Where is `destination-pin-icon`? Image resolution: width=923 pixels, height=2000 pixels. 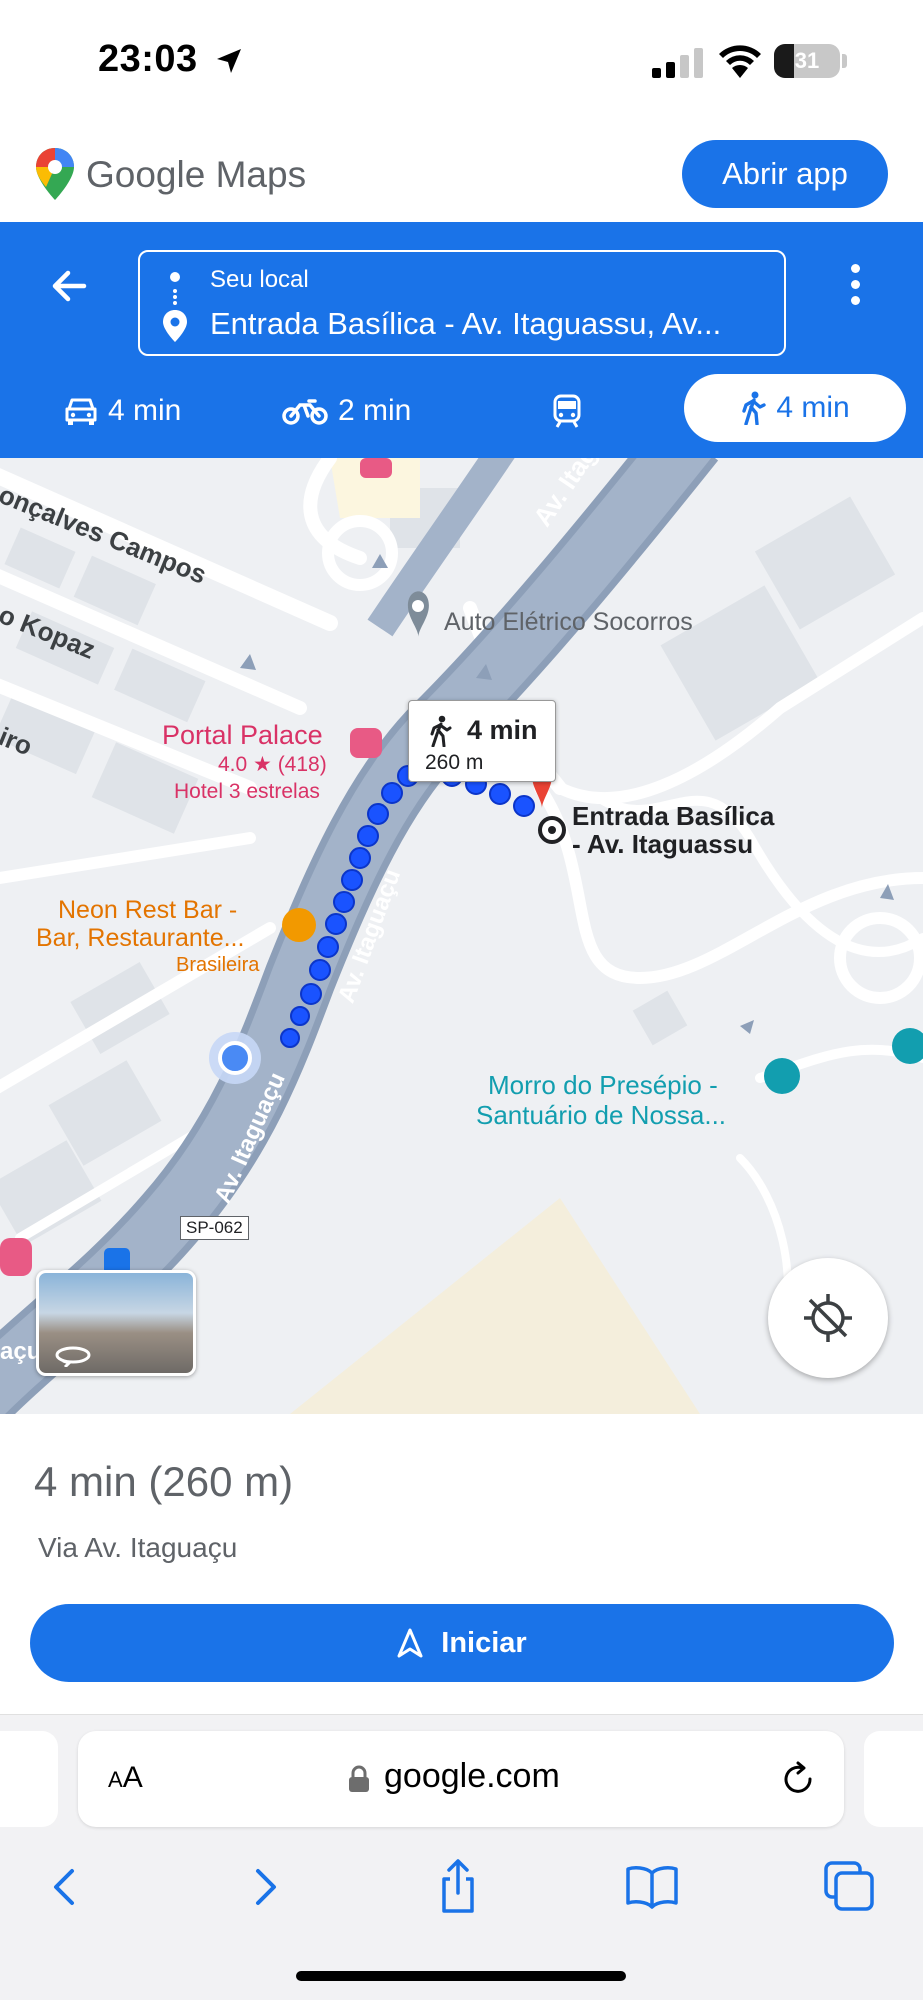 destination-pin-icon is located at coordinates (175, 326).